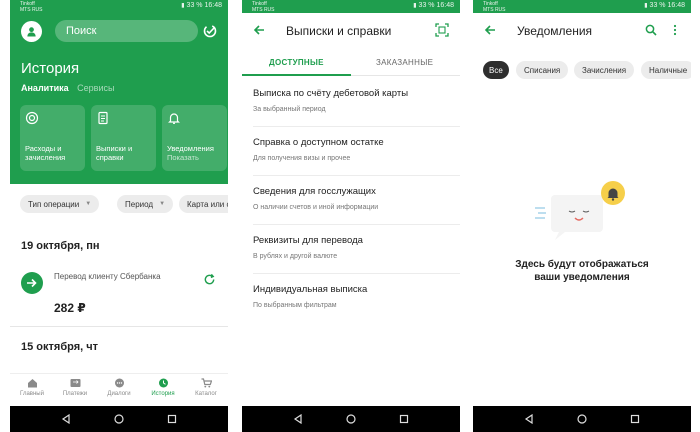  I want to click on tab-ordered: ЗАКАЗАННЫЕ, so click(404, 62).